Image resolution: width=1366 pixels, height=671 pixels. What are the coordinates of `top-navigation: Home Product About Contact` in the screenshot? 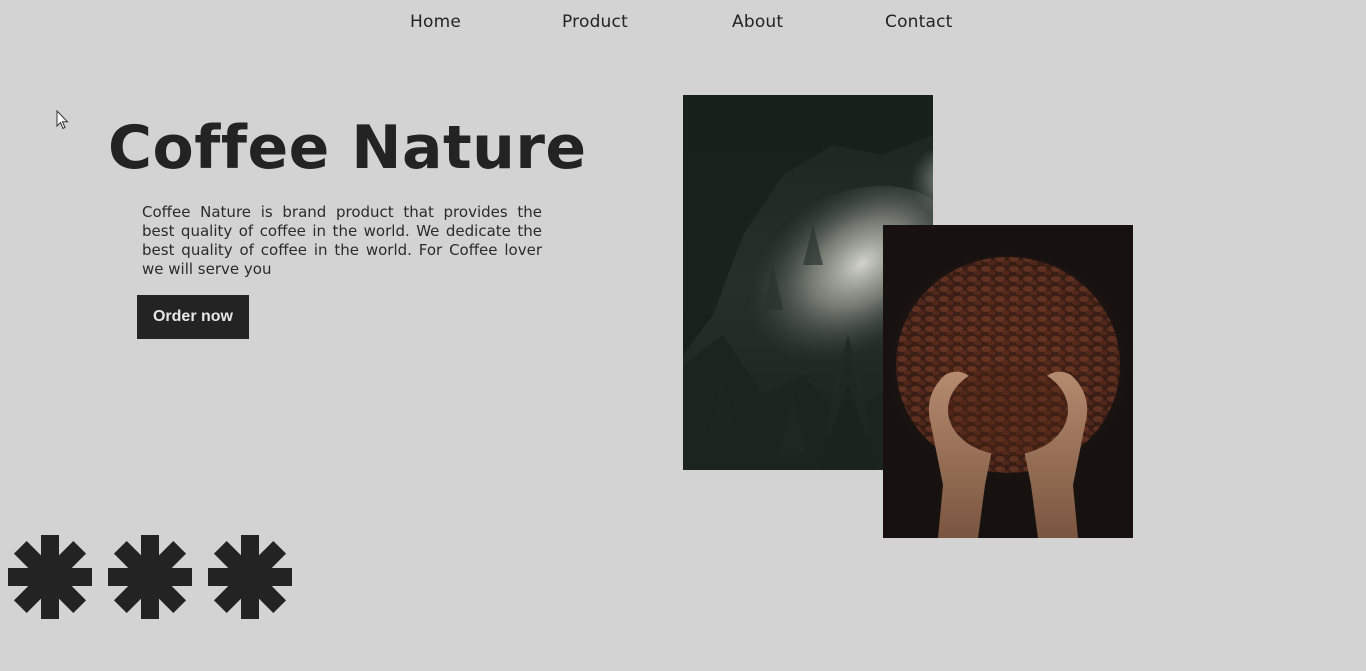 It's located at (683, 23).